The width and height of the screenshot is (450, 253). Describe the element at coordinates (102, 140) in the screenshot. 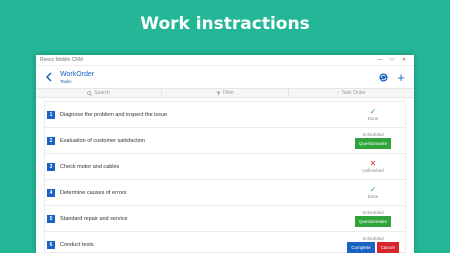

I see `task-label: Evaluation of customer satisfaction` at that location.